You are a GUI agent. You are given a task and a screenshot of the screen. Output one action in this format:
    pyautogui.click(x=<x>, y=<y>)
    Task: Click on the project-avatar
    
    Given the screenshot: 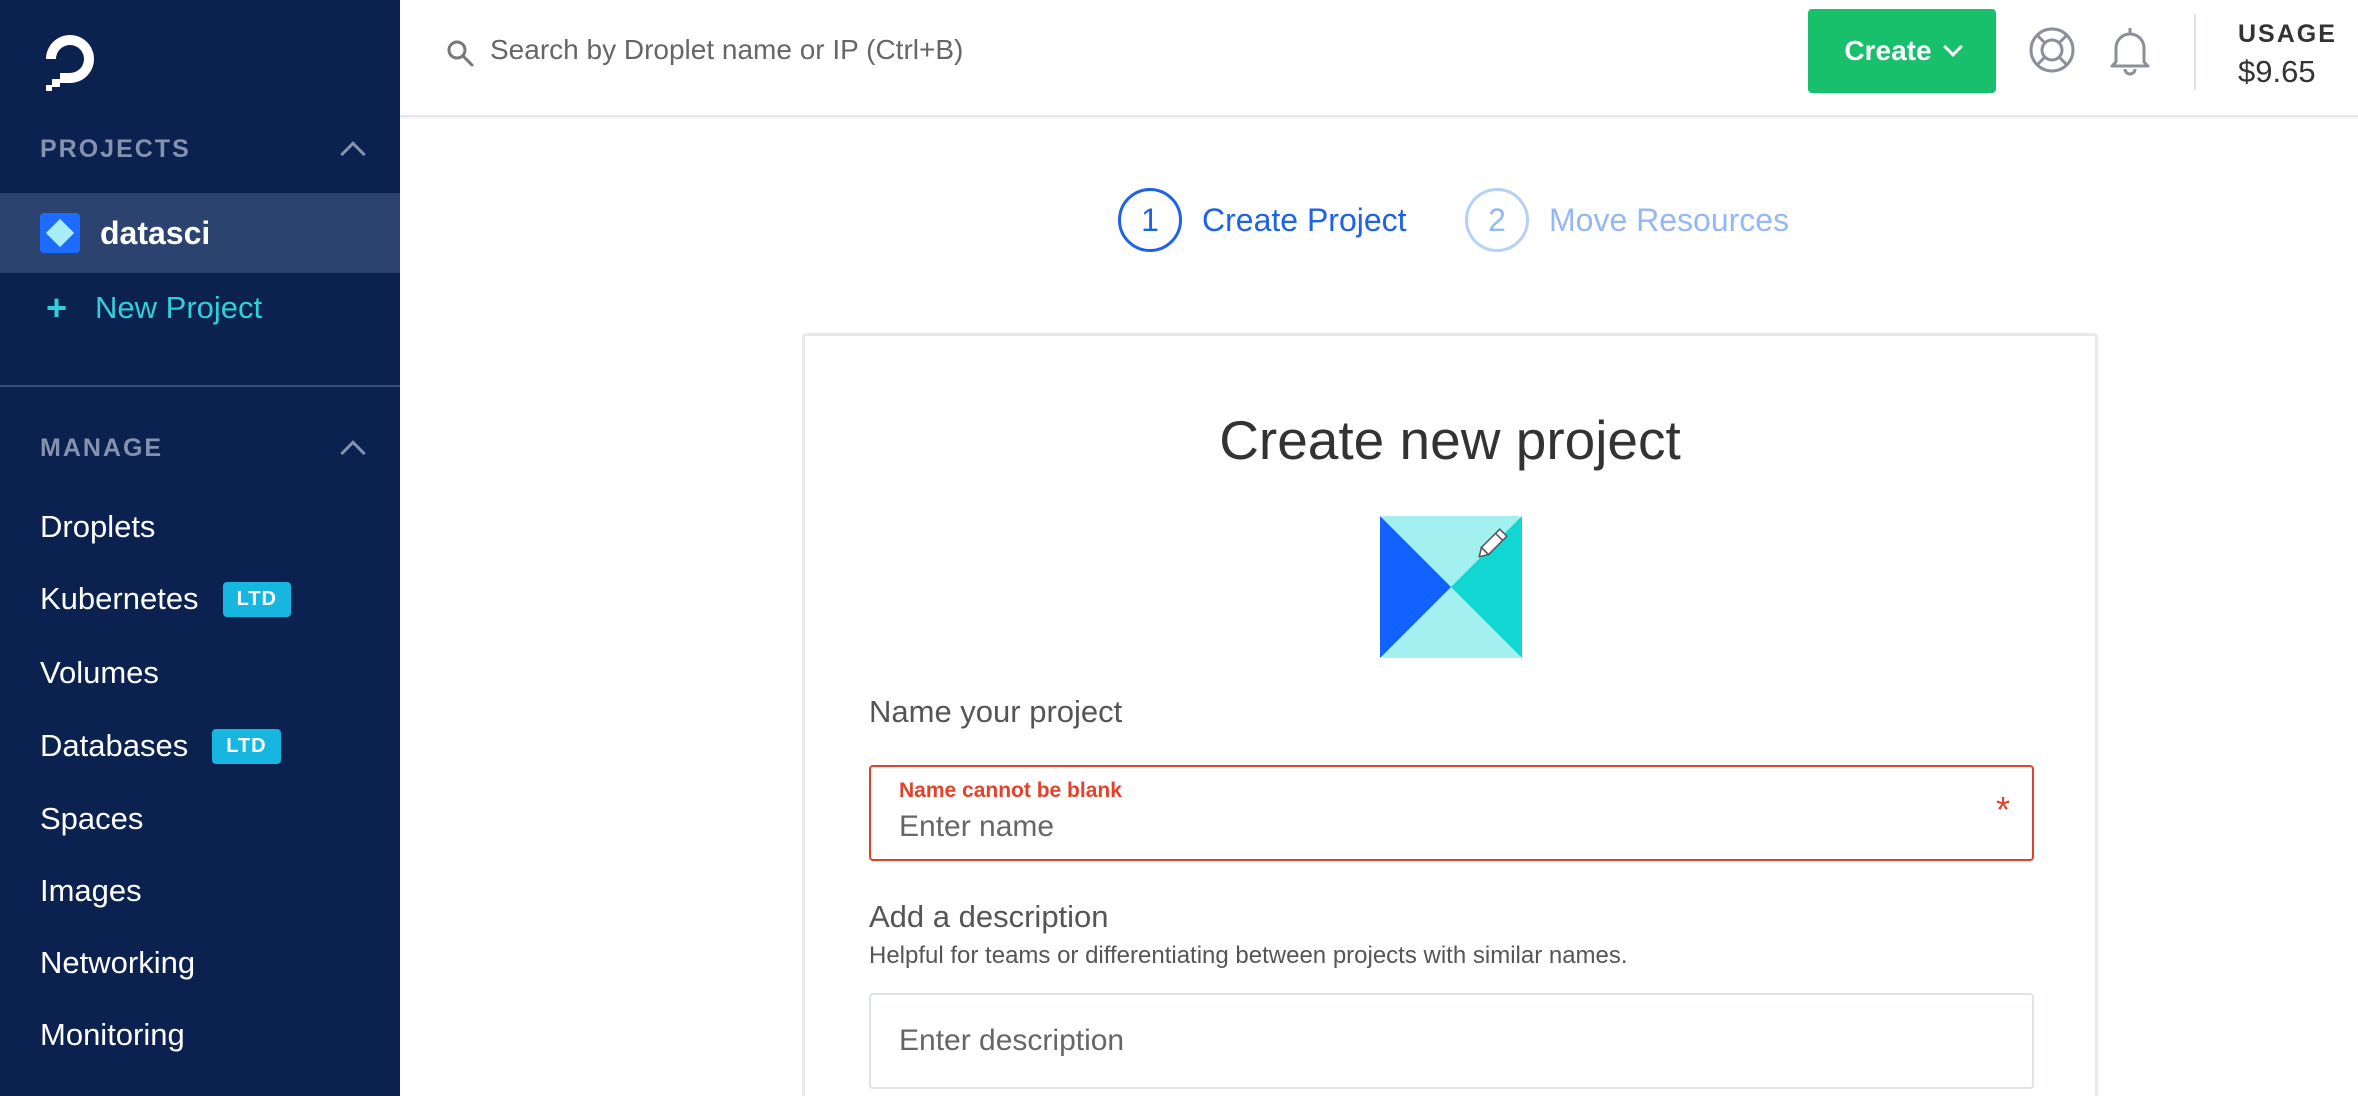 What is the action you would take?
    pyautogui.click(x=1451, y=587)
    